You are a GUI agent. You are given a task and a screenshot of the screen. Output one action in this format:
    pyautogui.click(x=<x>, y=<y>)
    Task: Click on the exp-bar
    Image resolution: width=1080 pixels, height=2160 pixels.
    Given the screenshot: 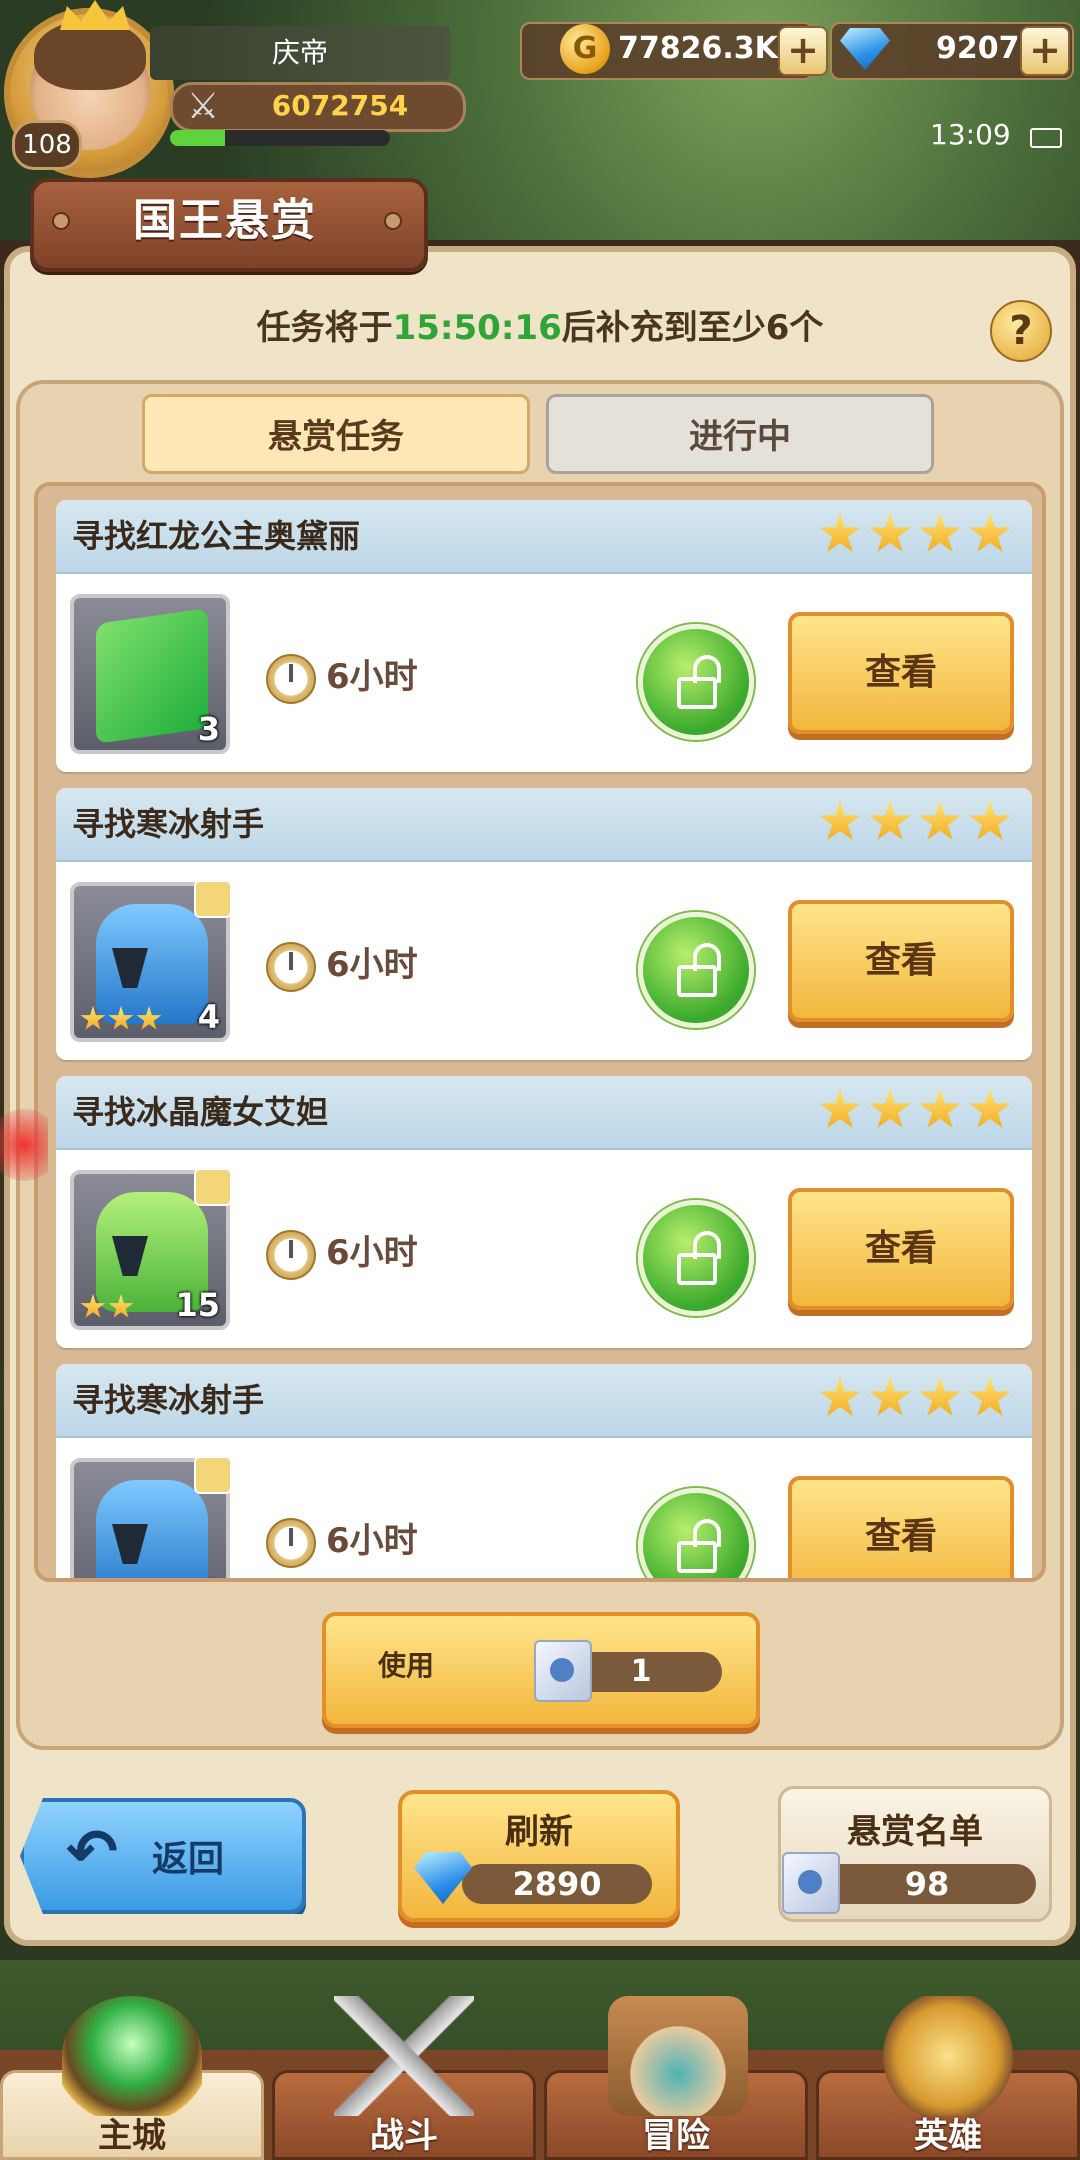 What is the action you would take?
    pyautogui.click(x=280, y=138)
    